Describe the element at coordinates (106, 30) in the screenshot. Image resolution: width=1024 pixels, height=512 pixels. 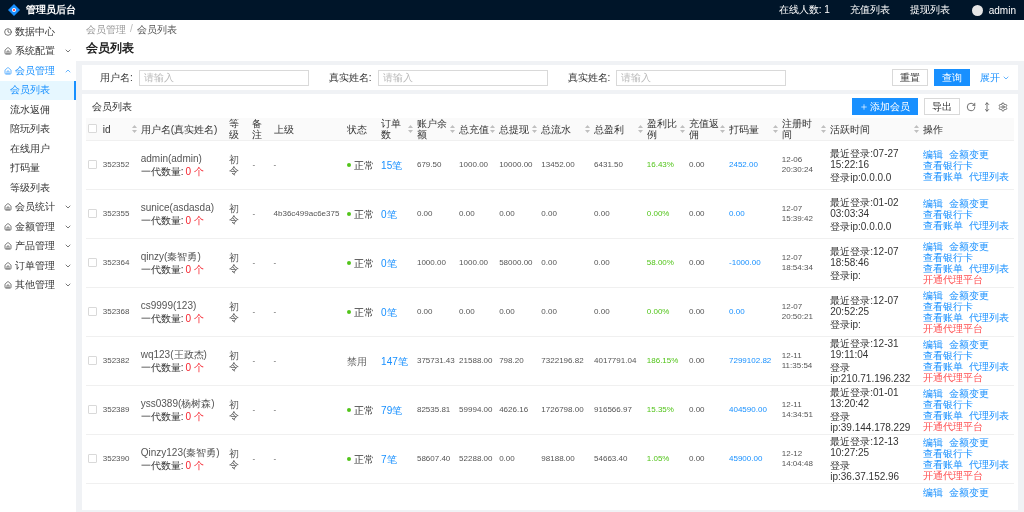
I see `breadcrumb-link: 会员管理` at that location.